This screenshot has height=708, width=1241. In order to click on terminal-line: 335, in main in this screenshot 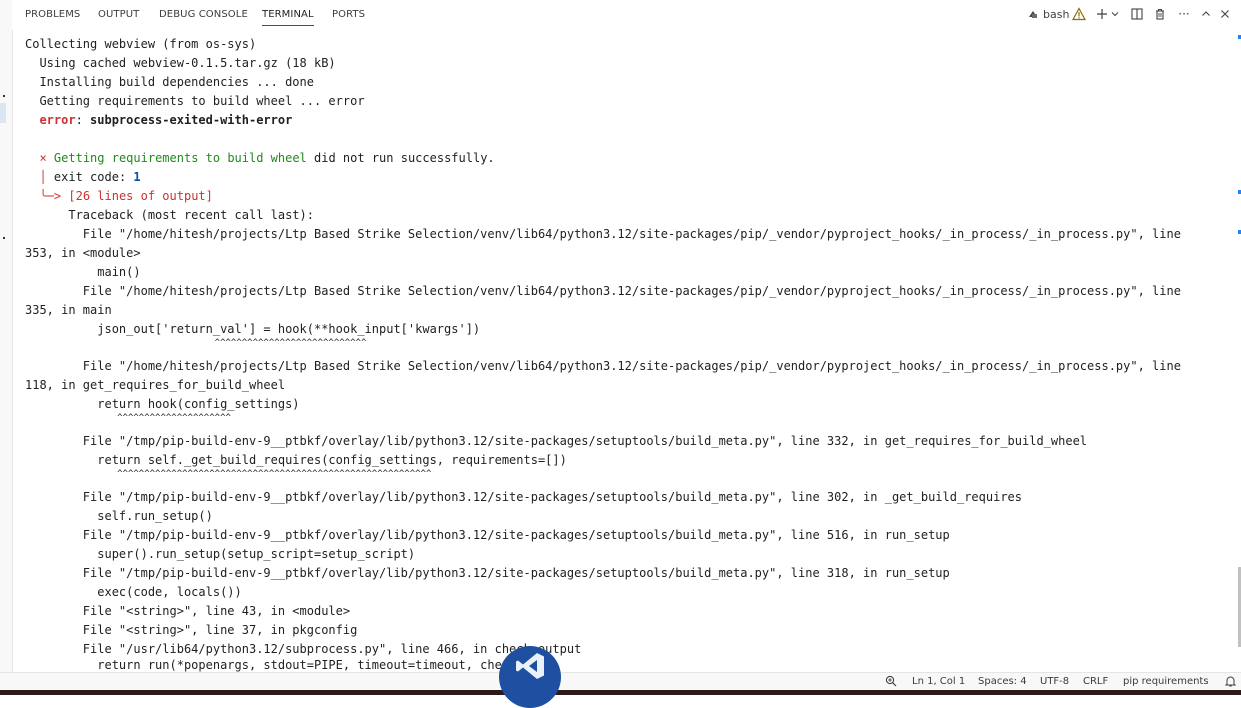, I will do `click(68, 310)`.